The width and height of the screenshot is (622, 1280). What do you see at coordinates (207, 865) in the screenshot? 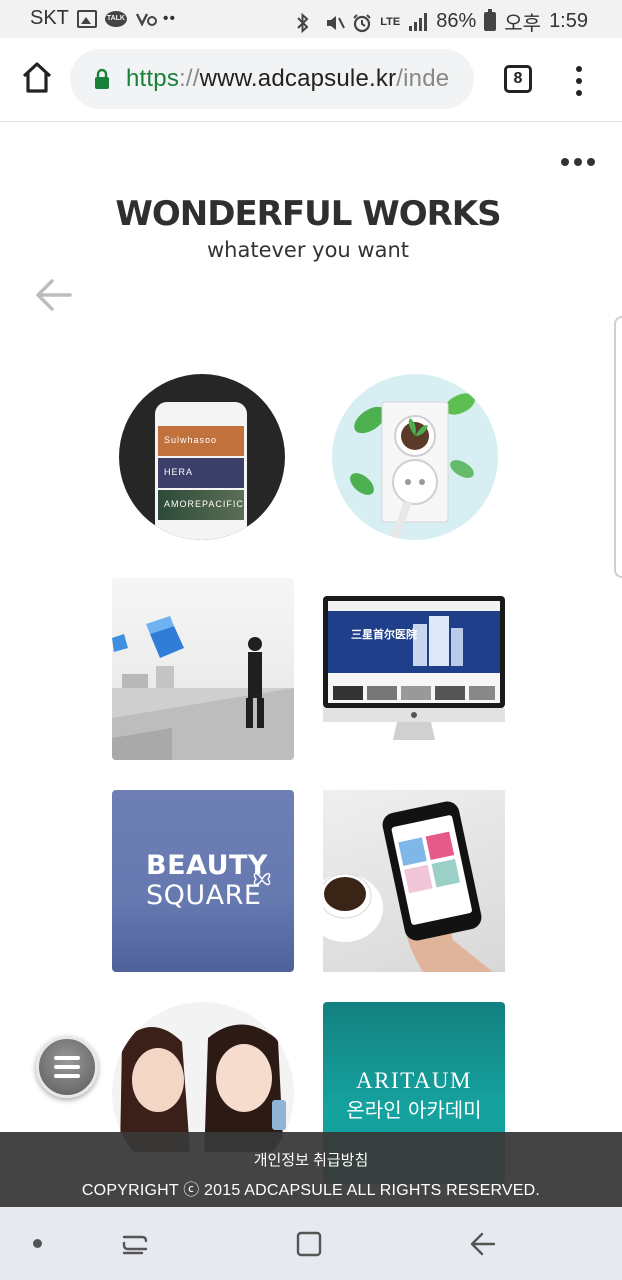
I see `beauty-square-line1: BEAUTY` at bounding box center [207, 865].